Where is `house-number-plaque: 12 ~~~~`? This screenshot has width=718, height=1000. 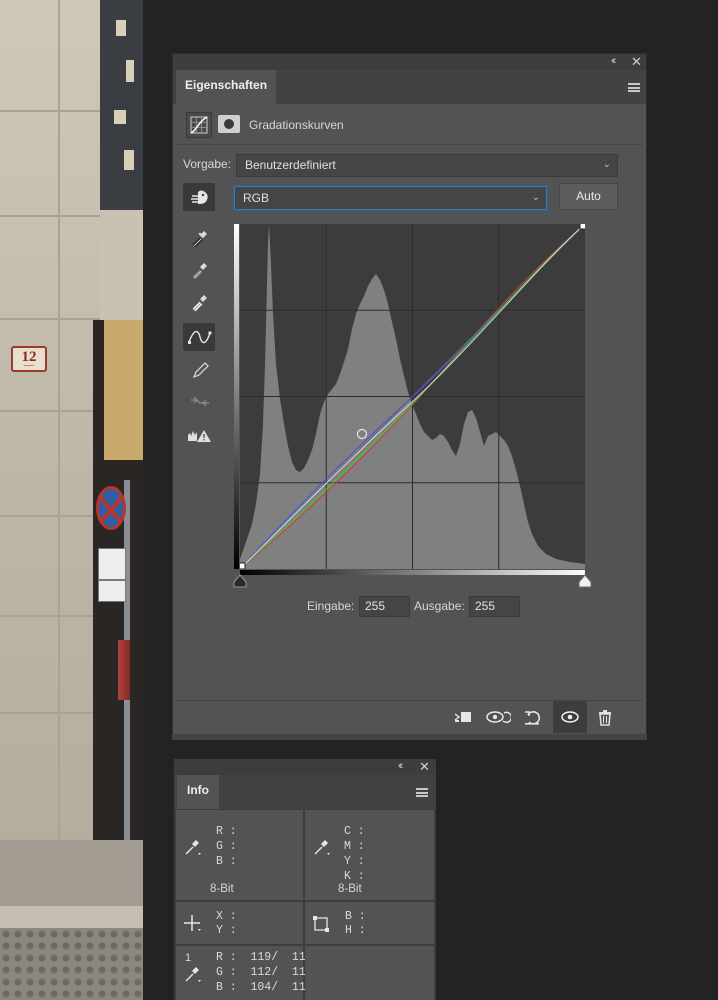
house-number-plaque: 12 ~~~~ is located at coordinates (29, 359).